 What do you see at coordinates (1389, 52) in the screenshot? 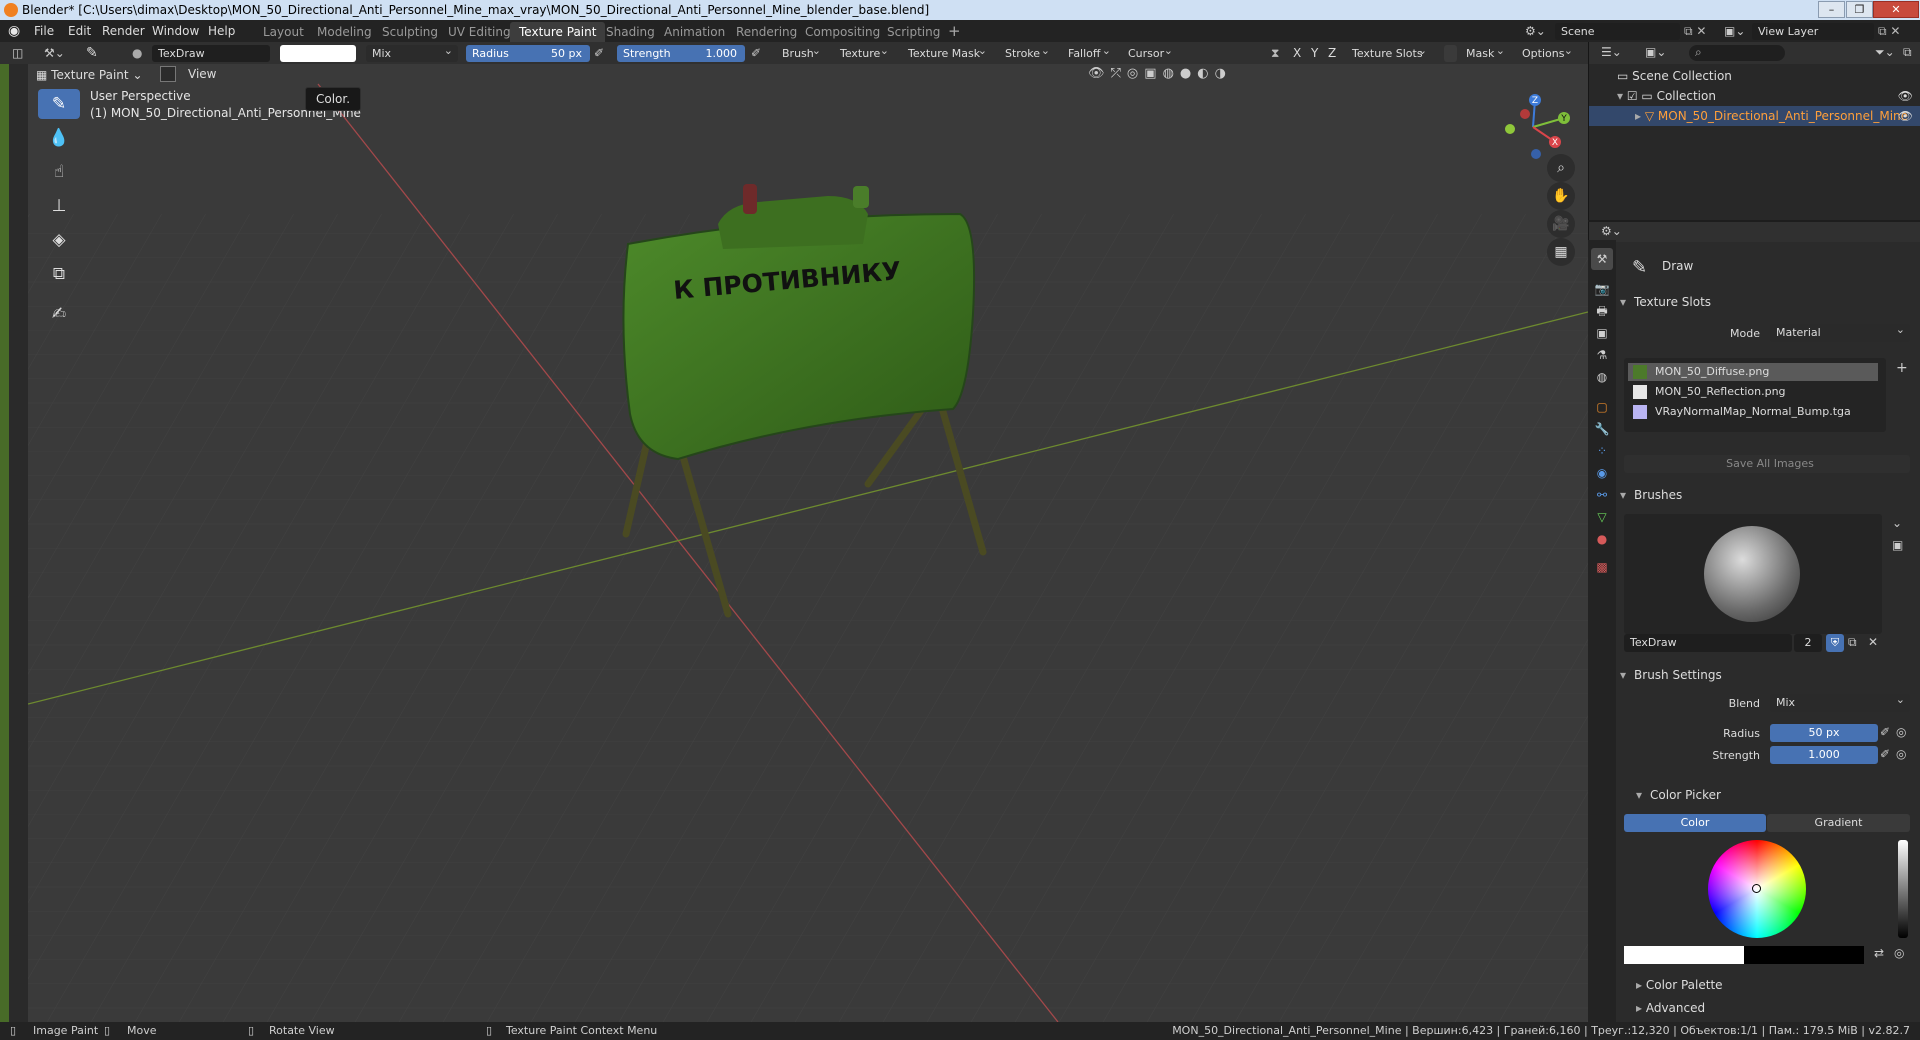
I see `texture-slots-dropdown: Texture Slots` at bounding box center [1389, 52].